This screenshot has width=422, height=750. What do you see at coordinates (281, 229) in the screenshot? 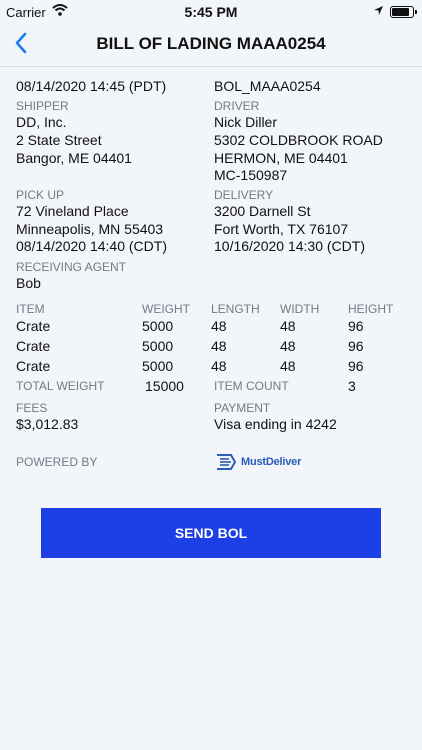
I see `delivery-city: Fort Worth, TX 76107` at bounding box center [281, 229].